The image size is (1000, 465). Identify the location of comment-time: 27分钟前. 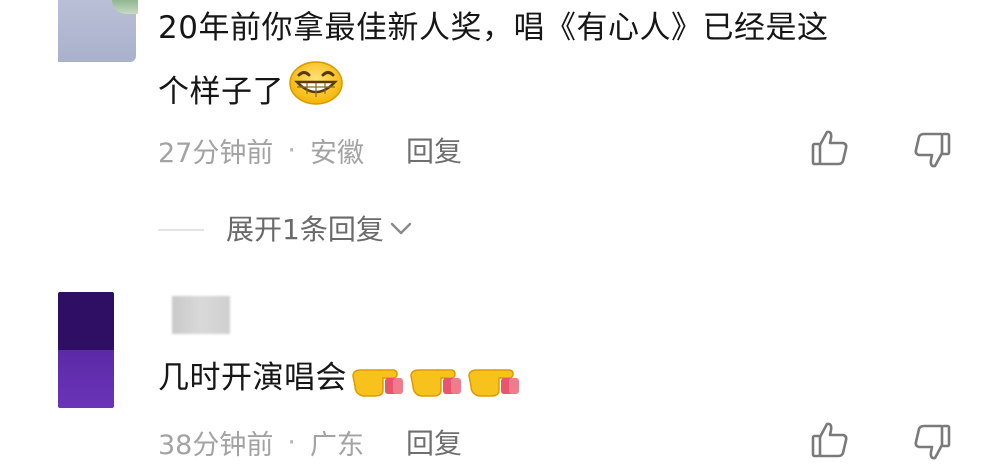
(216, 153).